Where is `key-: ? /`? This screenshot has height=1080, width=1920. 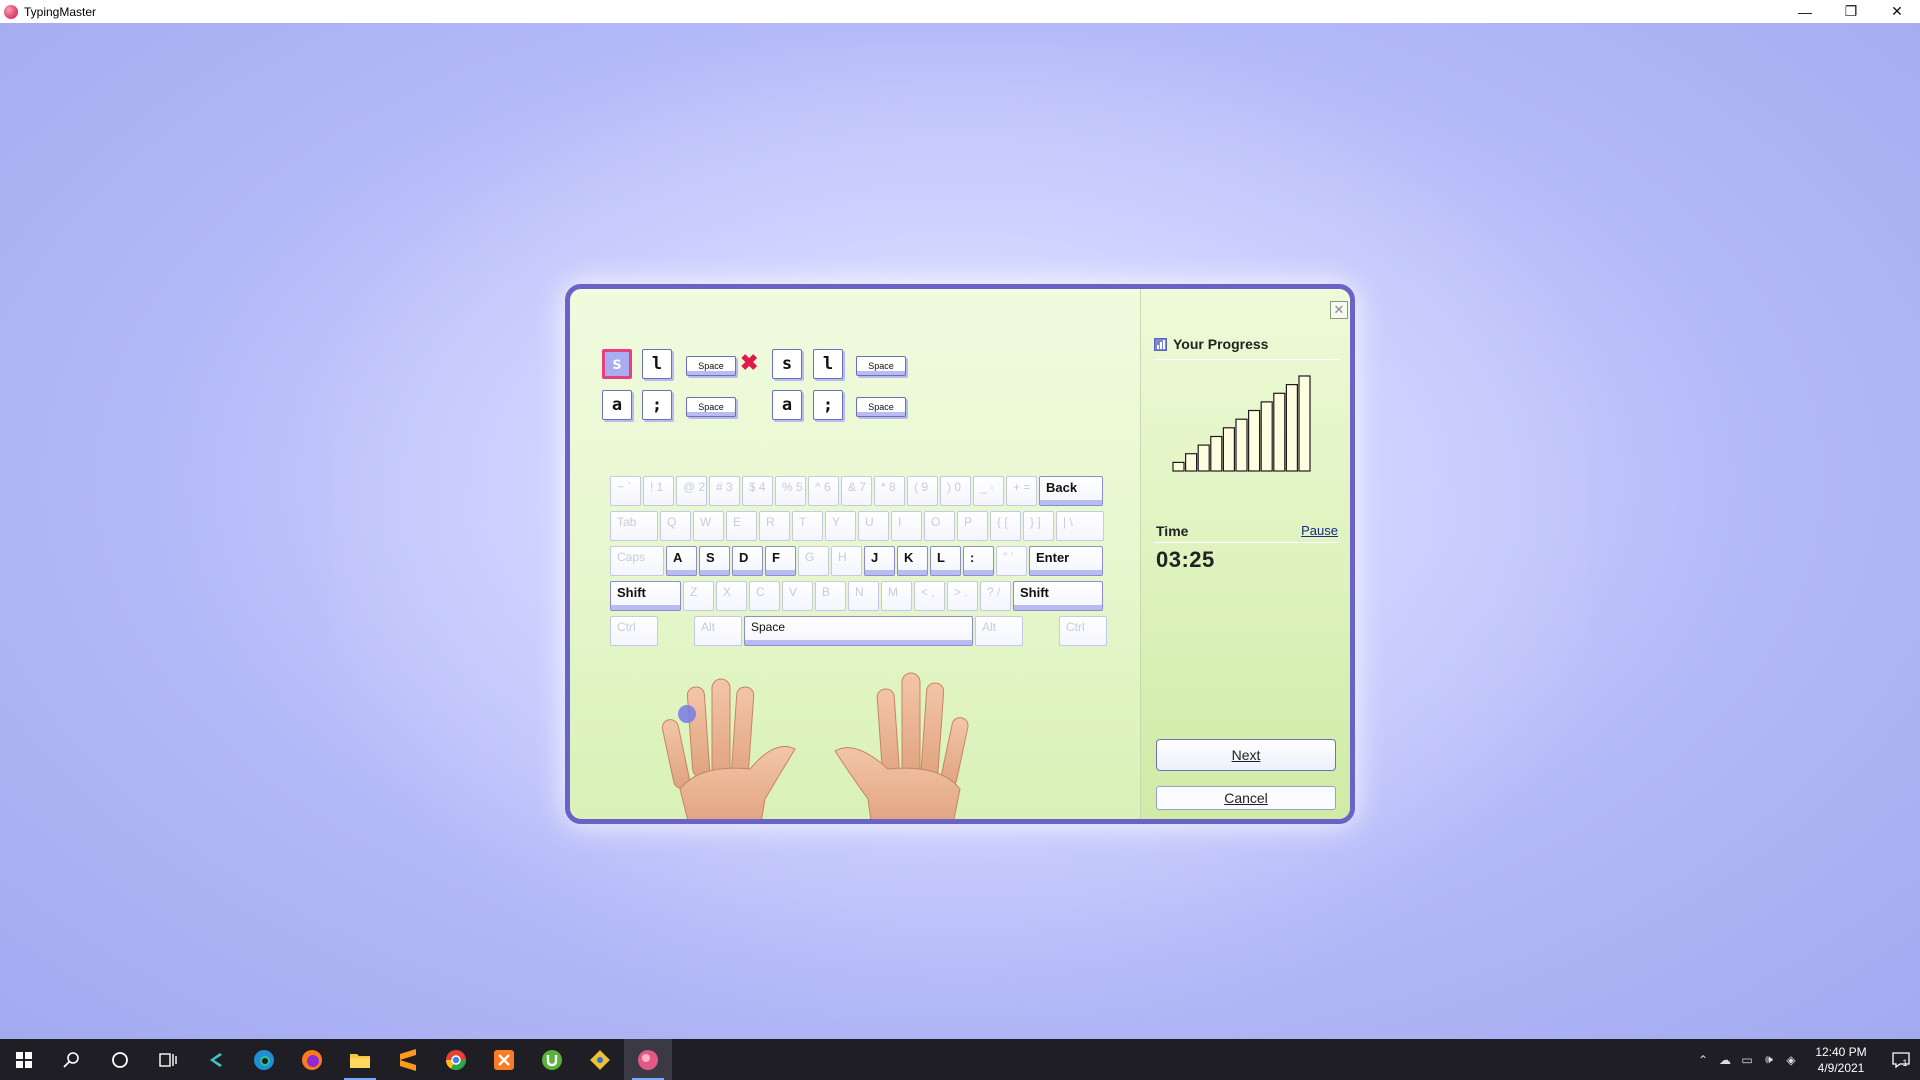
key-: ? / is located at coordinates (995, 596).